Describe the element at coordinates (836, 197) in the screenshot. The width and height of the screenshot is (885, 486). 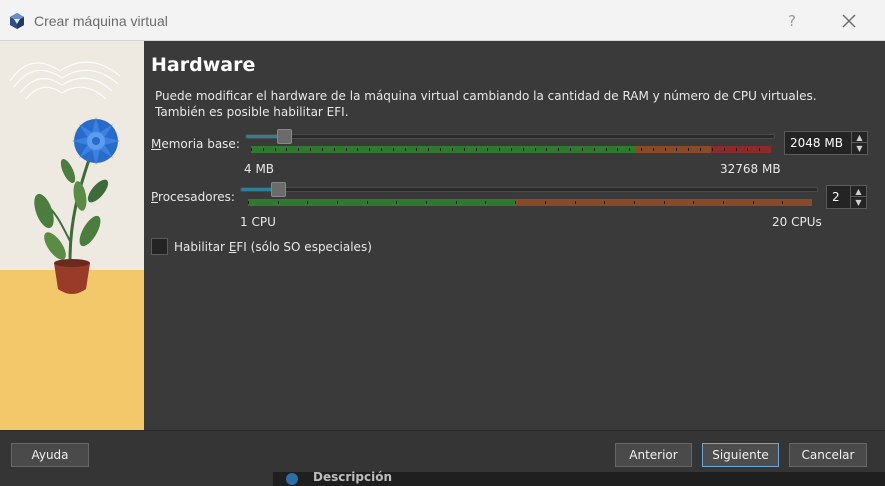
I see `processors-value: 2` at that location.